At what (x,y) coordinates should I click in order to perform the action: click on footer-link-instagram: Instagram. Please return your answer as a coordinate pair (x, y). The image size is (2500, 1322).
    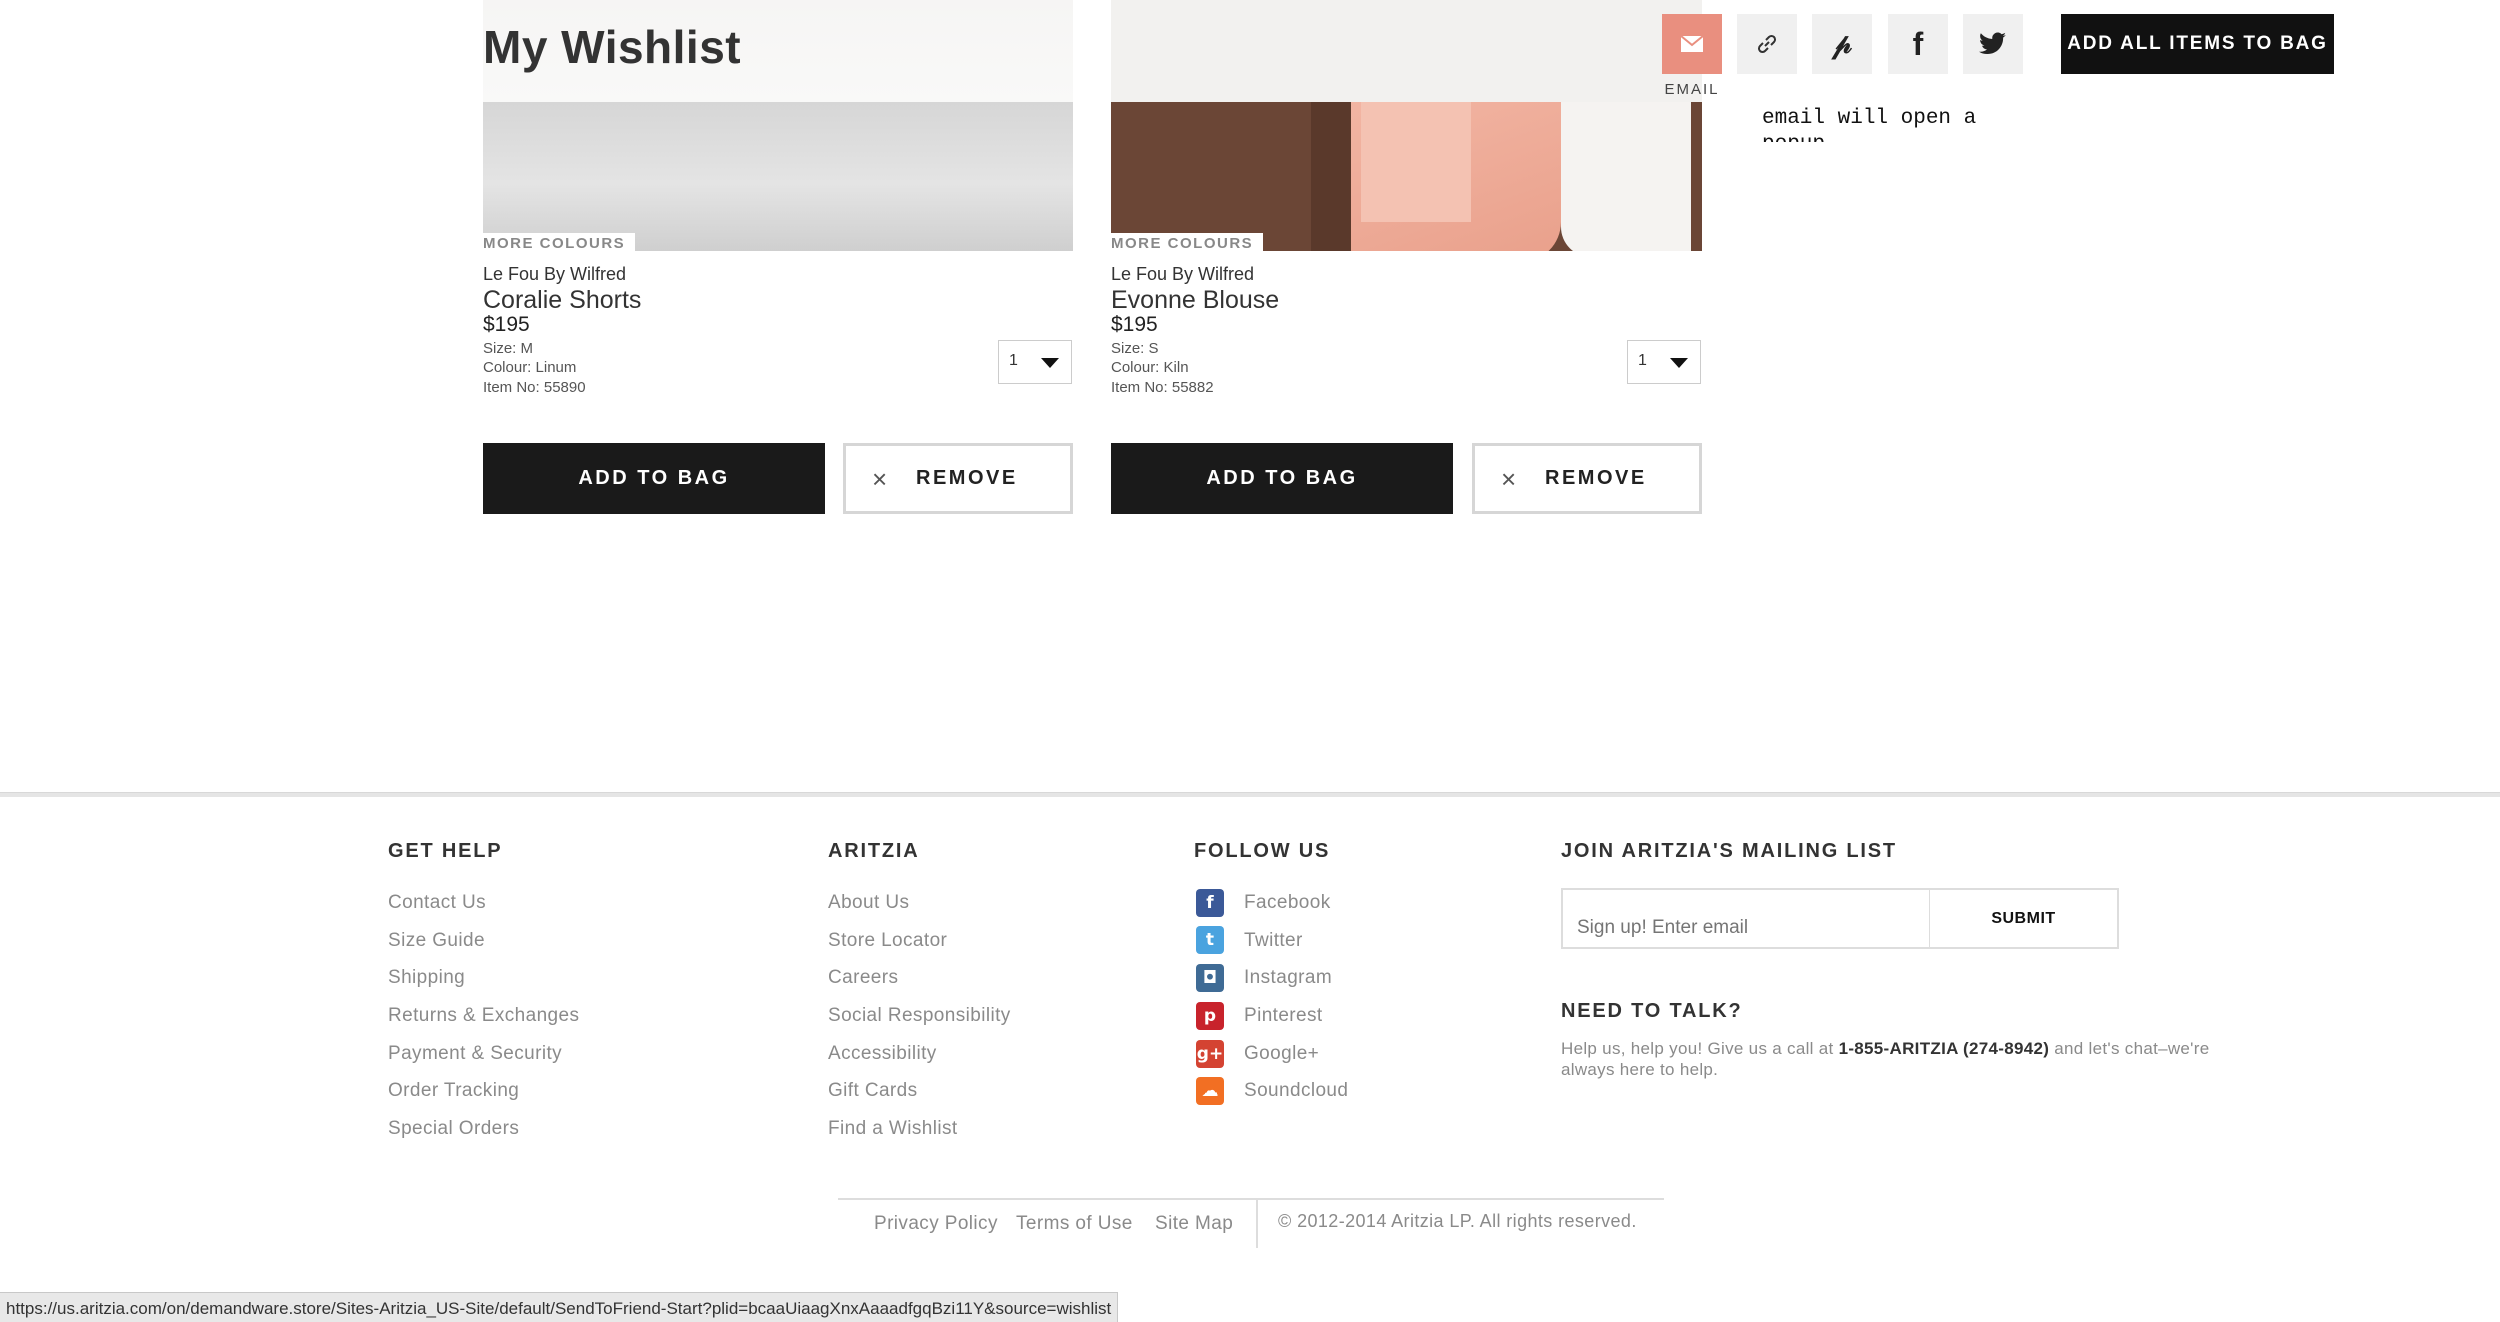
    Looking at the image, I should click on (1288, 978).